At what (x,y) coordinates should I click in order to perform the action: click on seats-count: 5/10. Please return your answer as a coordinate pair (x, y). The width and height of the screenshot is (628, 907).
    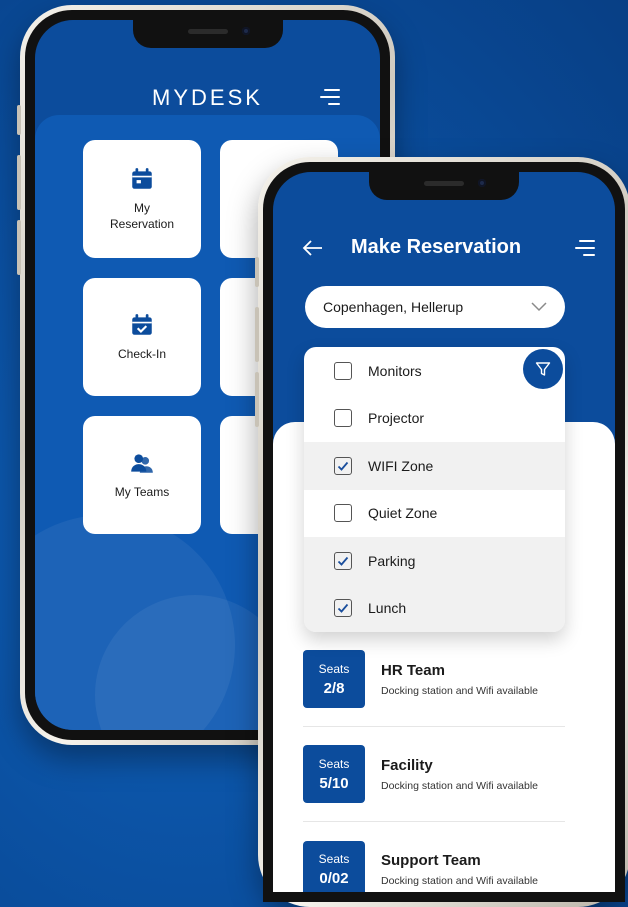
    Looking at the image, I should click on (334, 783).